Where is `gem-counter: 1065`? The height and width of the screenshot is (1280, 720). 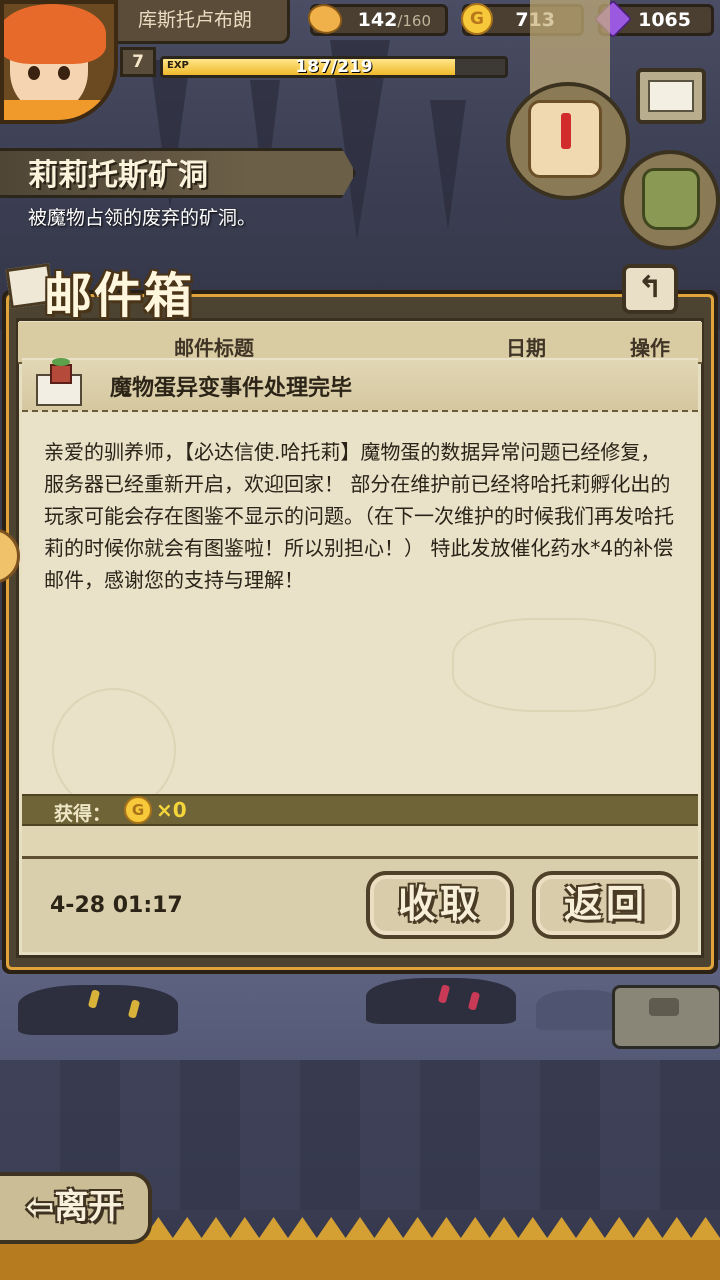 gem-counter: 1065 is located at coordinates (653, 19).